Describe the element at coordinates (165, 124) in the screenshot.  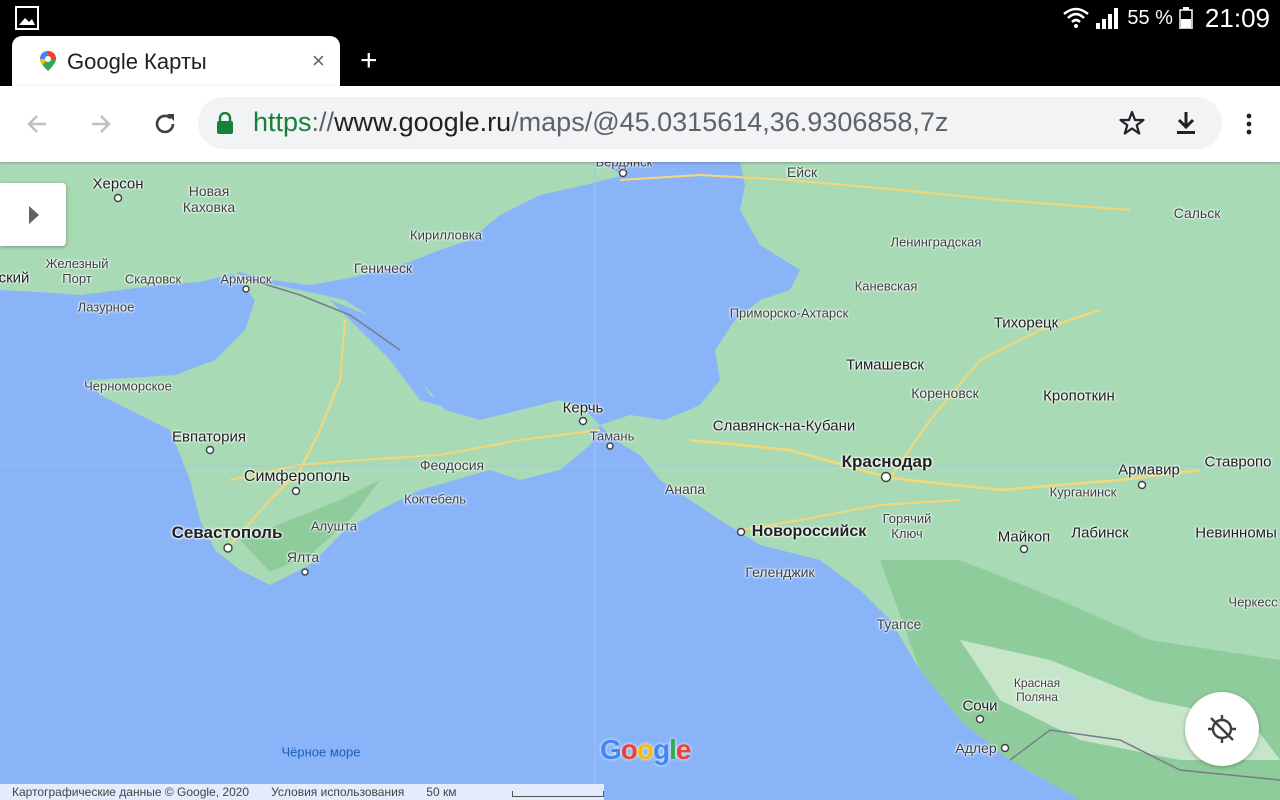
I see `reload-icon` at that location.